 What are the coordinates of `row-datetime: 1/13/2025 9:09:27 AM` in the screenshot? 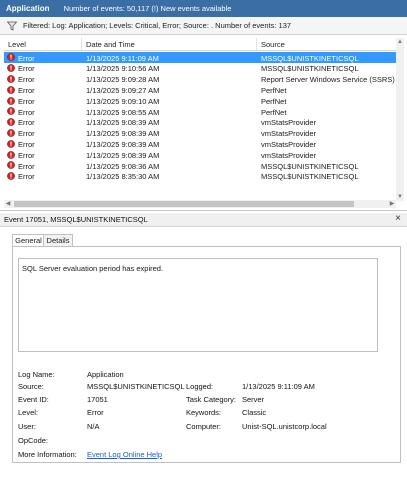 It's located at (123, 90).